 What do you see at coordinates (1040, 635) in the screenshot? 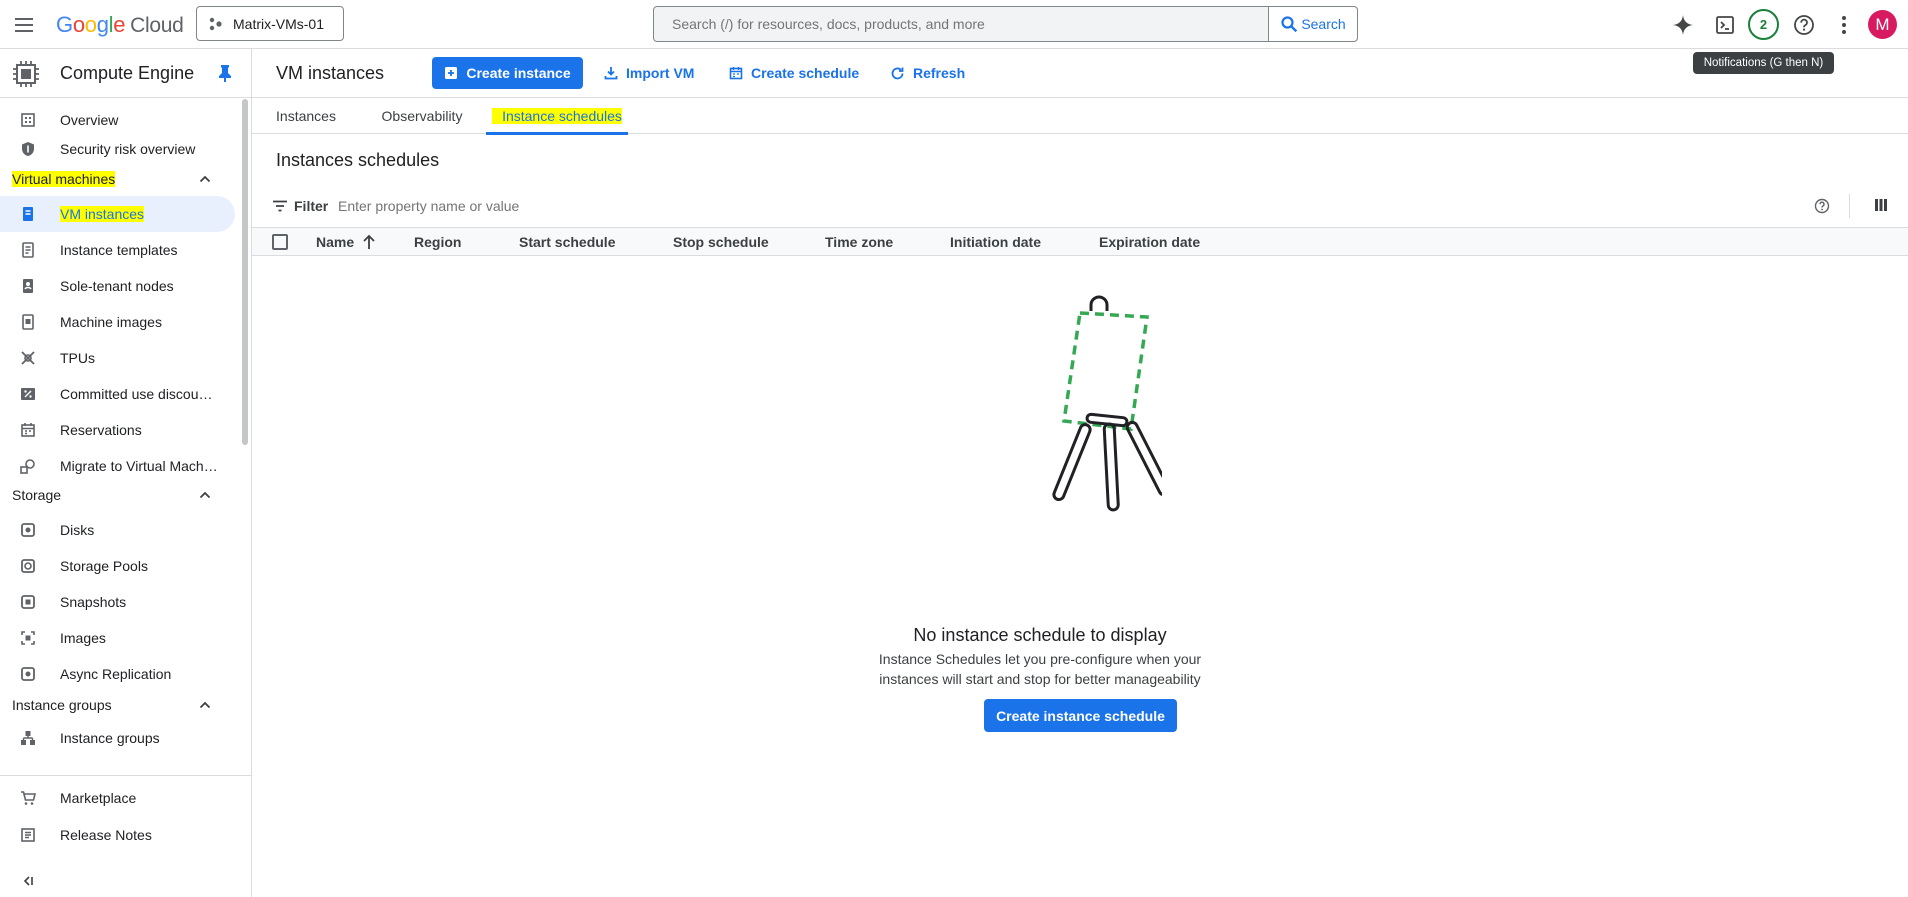
I see `empty-state-title: No instance schedule to display` at bounding box center [1040, 635].